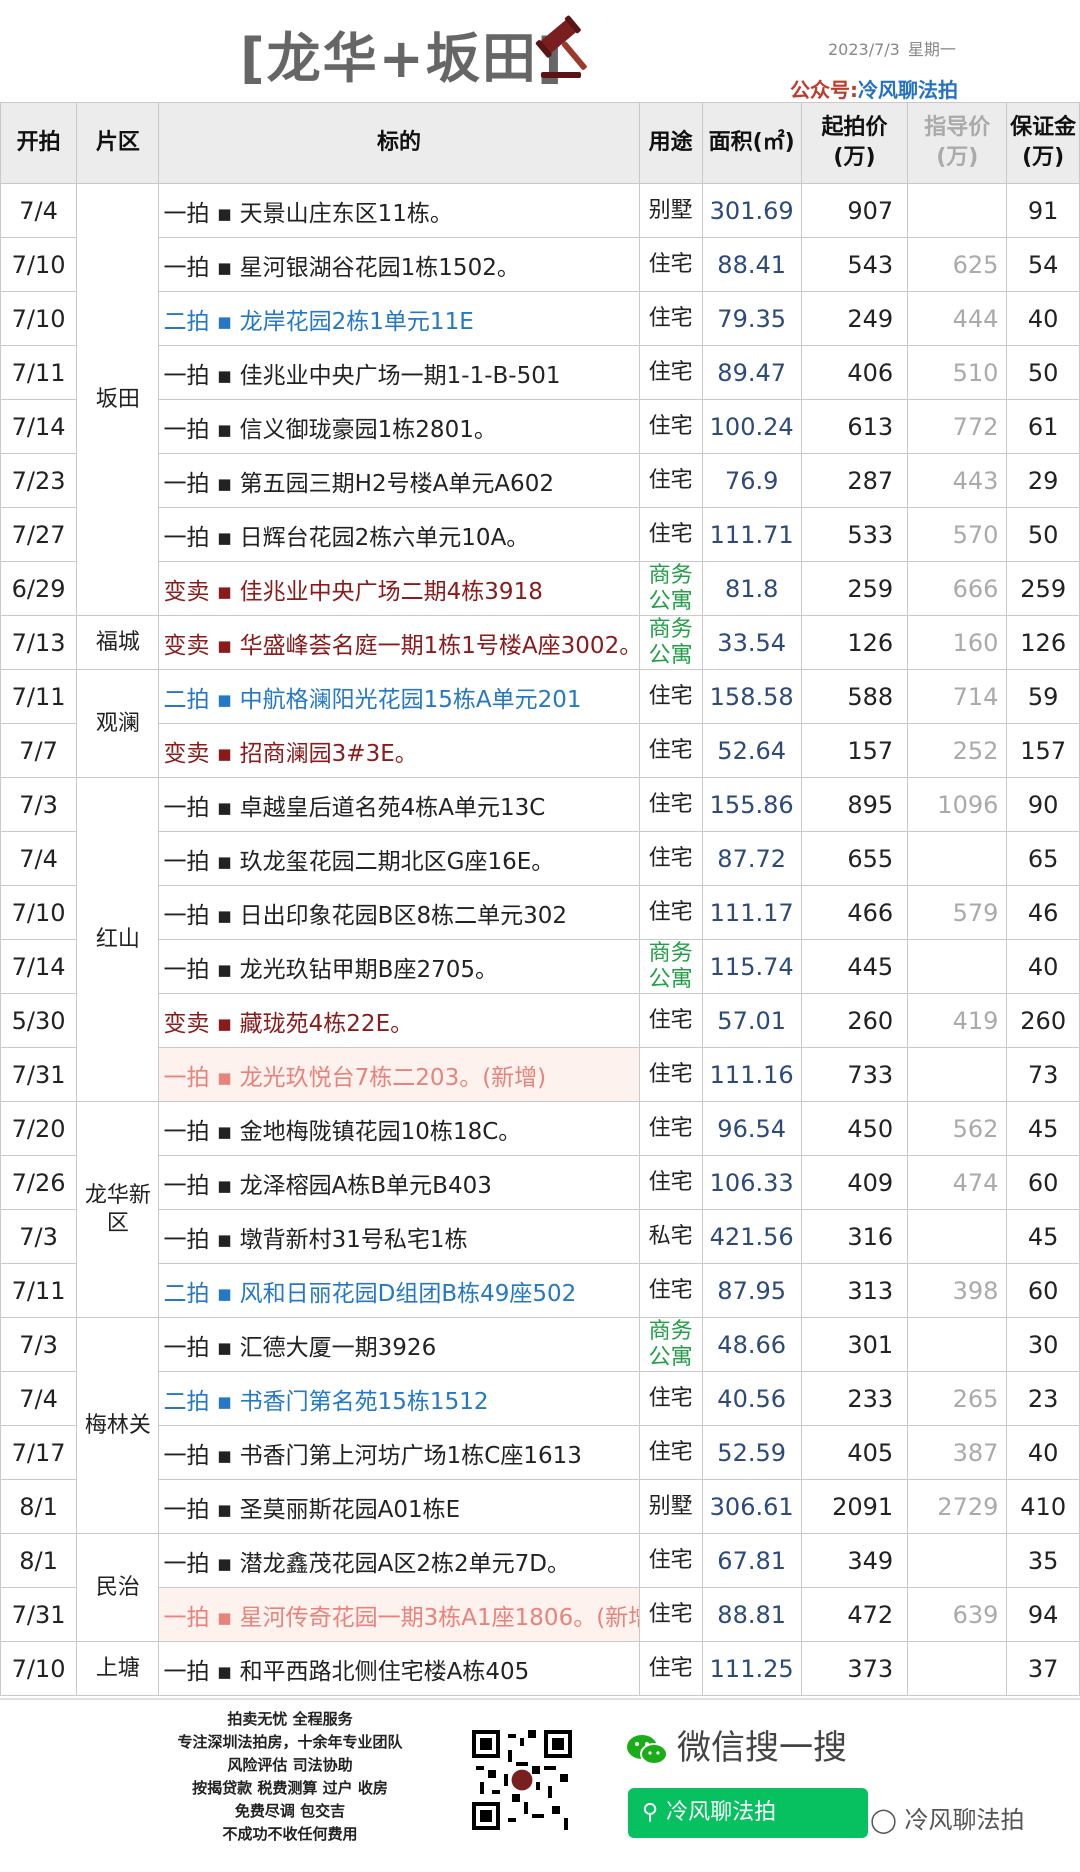 Image resolution: width=1080 pixels, height=1872 pixels. Describe the element at coordinates (561, 46) in the screenshot. I see `gavel-icon` at that location.